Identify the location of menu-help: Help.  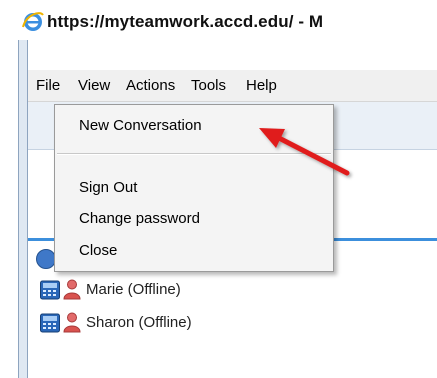
(261, 85).